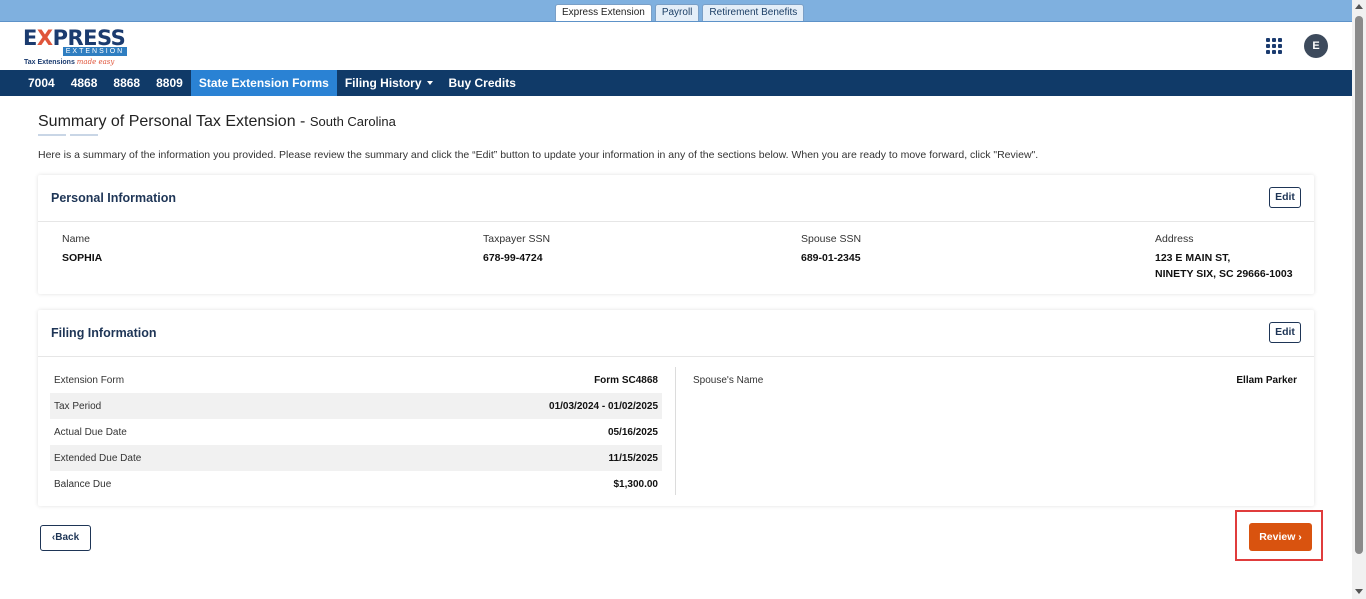 Image resolution: width=1366 pixels, height=599 pixels. What do you see at coordinates (626, 380) in the screenshot?
I see `row-value: Form SC4868` at bounding box center [626, 380].